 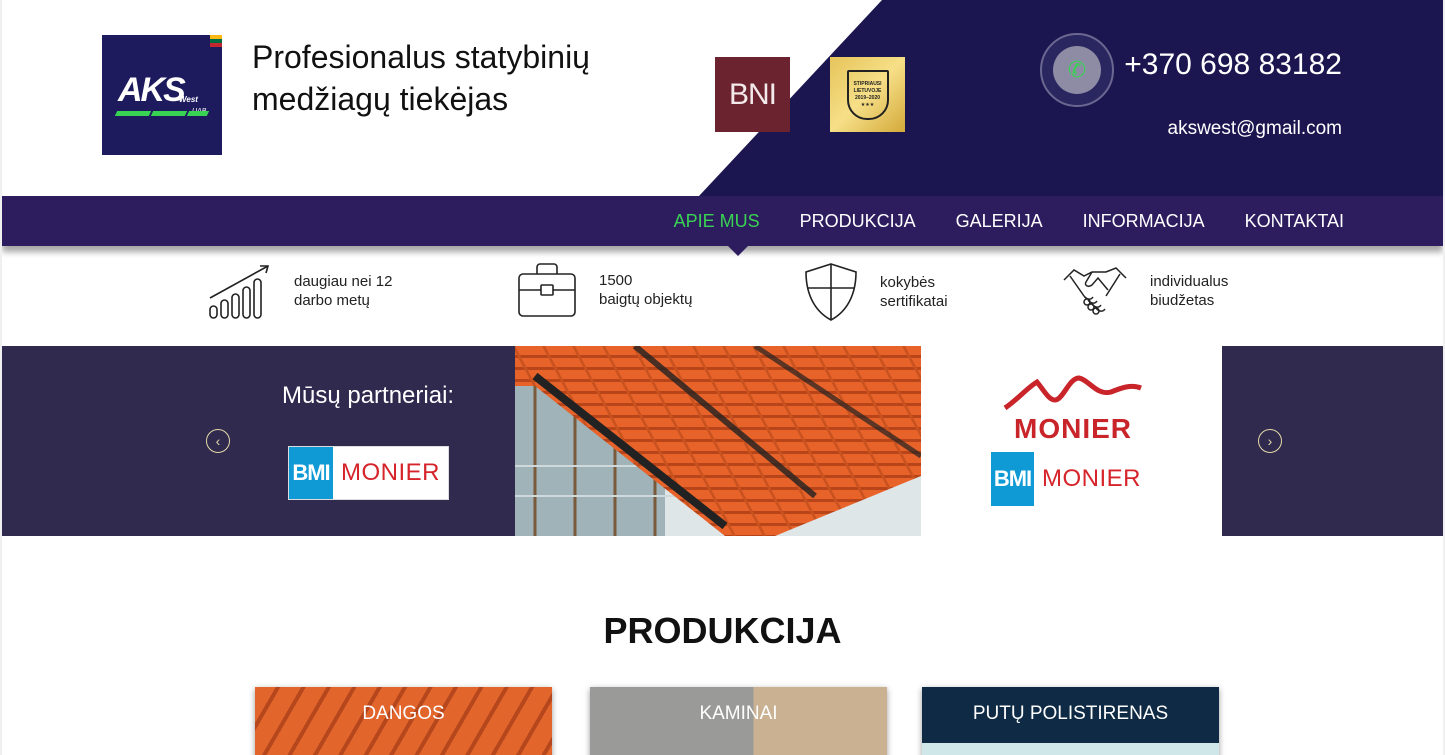 What do you see at coordinates (738, 713) in the screenshot?
I see `product-card-label: KAMINAI` at bounding box center [738, 713].